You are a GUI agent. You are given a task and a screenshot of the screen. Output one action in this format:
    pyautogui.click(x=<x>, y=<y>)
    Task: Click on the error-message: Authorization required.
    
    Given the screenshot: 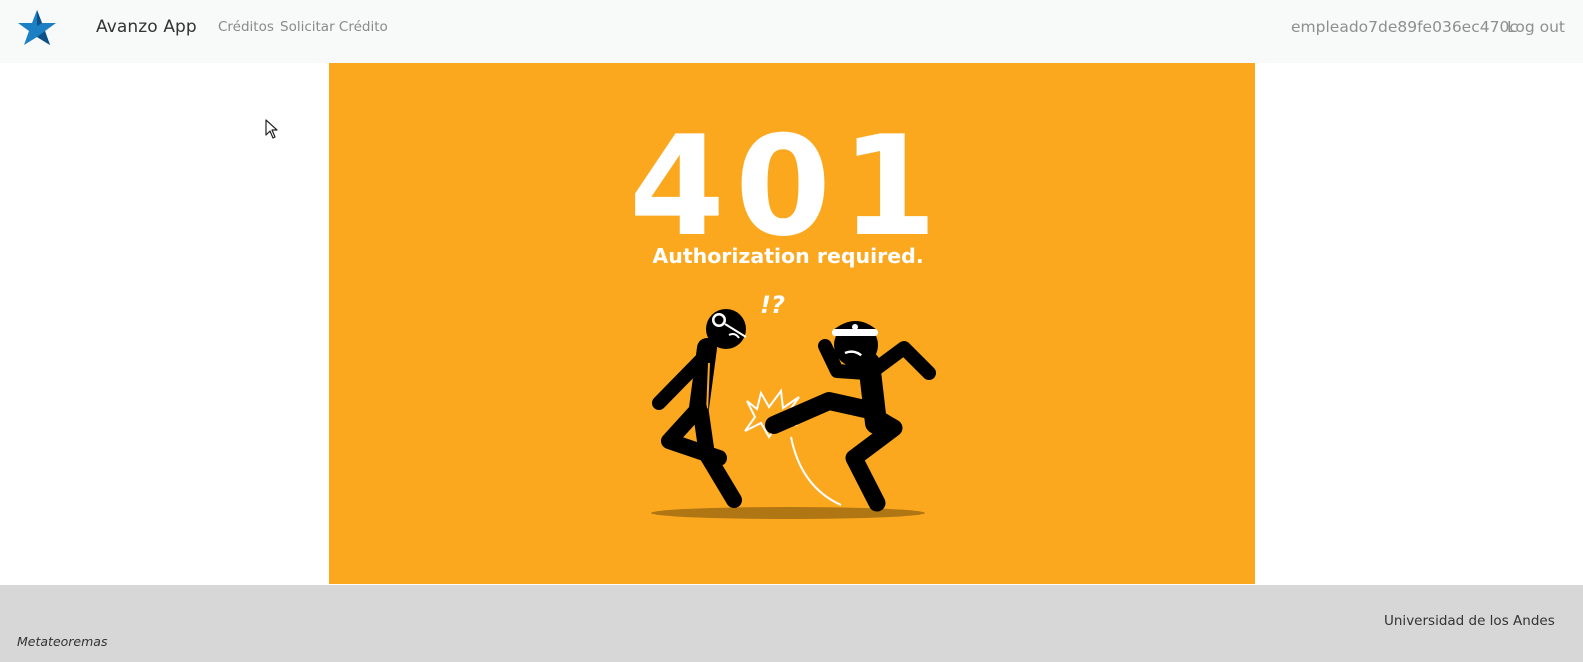 What is the action you would take?
    pyautogui.click(x=787, y=256)
    